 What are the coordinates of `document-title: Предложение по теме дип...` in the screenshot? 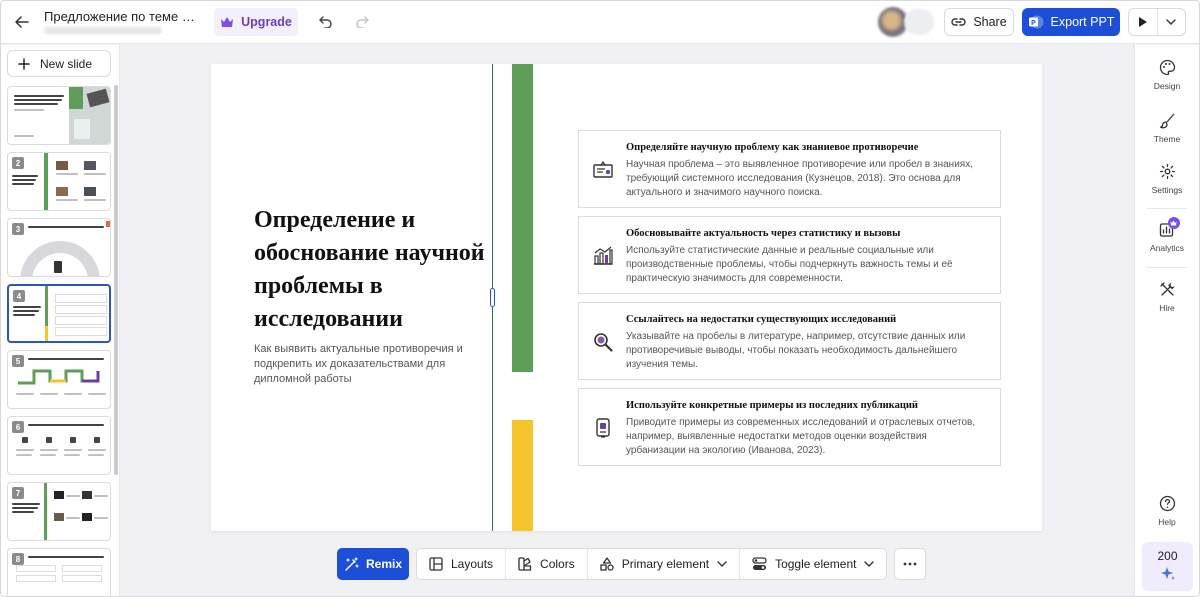 It's located at (122, 16).